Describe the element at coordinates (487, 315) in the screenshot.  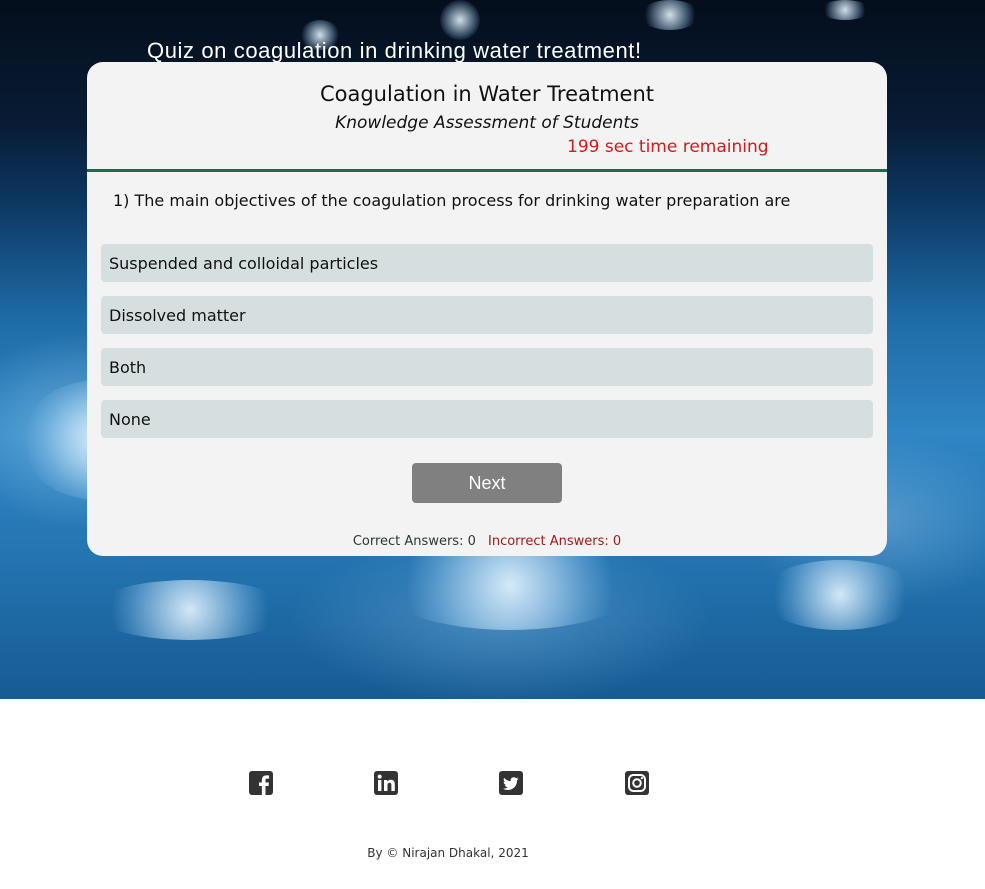
I see `answer-option: Dissolved matter` at that location.